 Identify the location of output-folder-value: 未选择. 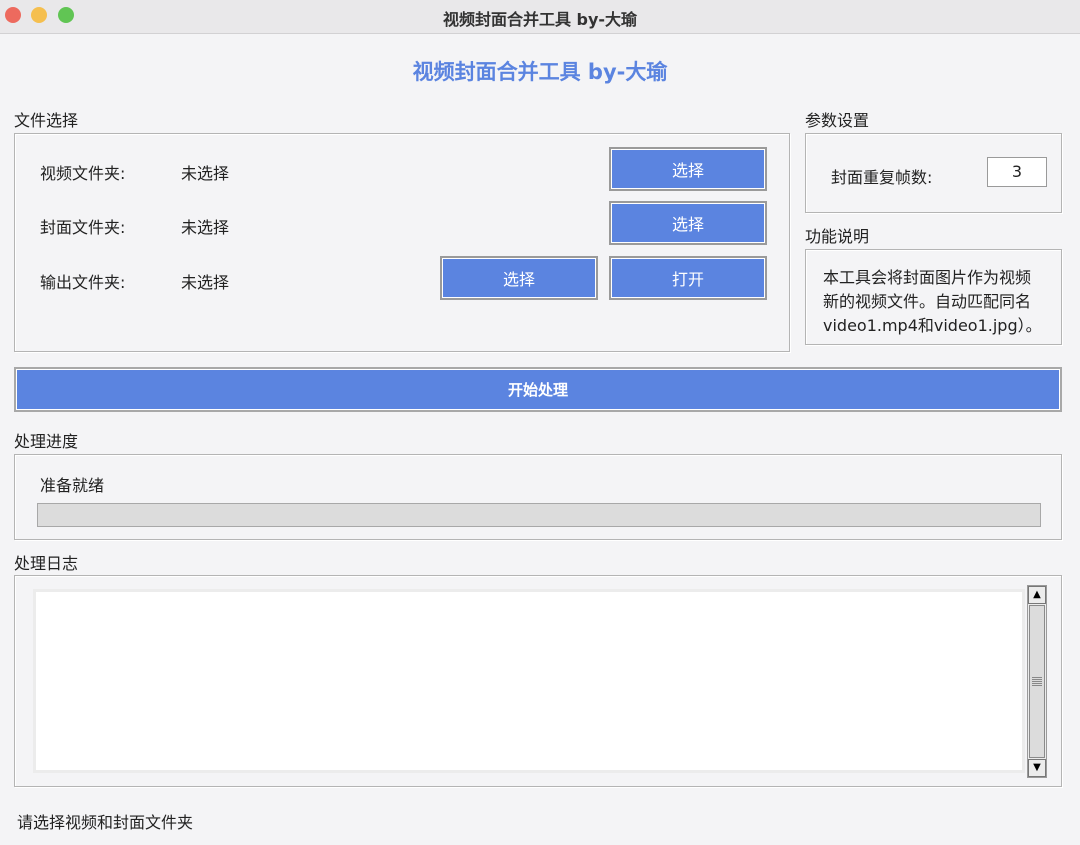
(205, 282).